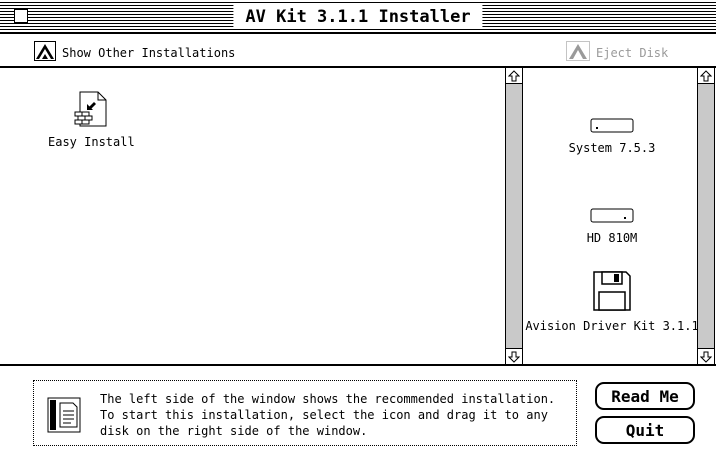 The height and width of the screenshot is (456, 716). Describe the element at coordinates (645, 396) in the screenshot. I see `read-me-button: Read Me` at that location.